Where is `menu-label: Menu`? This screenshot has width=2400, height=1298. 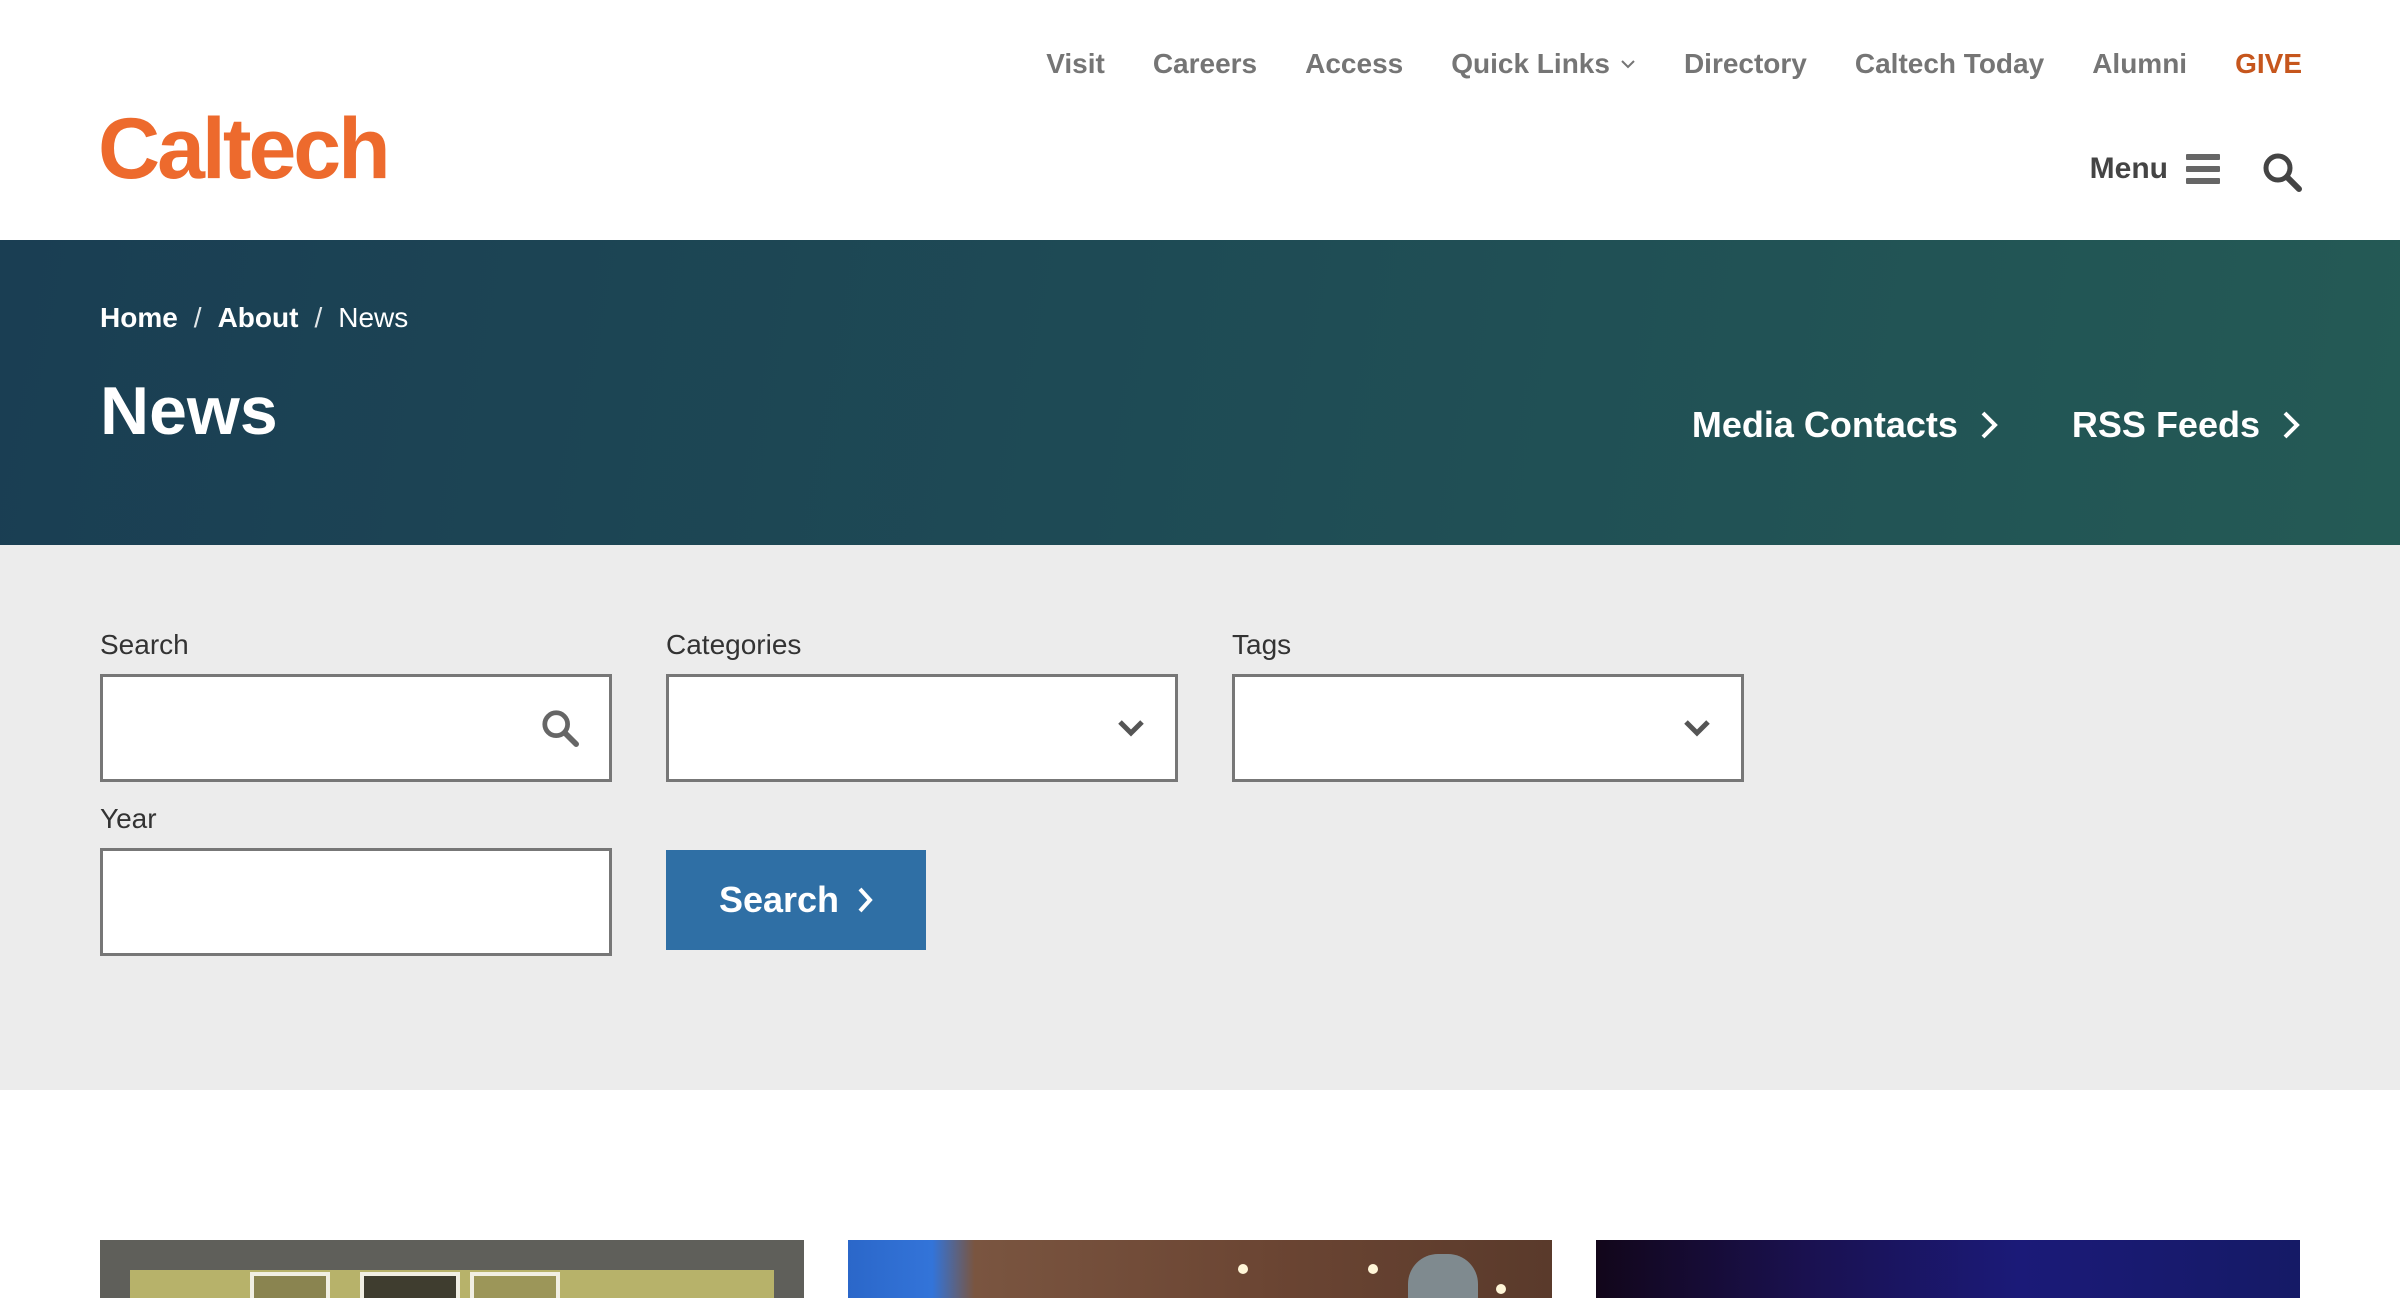 menu-label: Menu is located at coordinates (2128, 168).